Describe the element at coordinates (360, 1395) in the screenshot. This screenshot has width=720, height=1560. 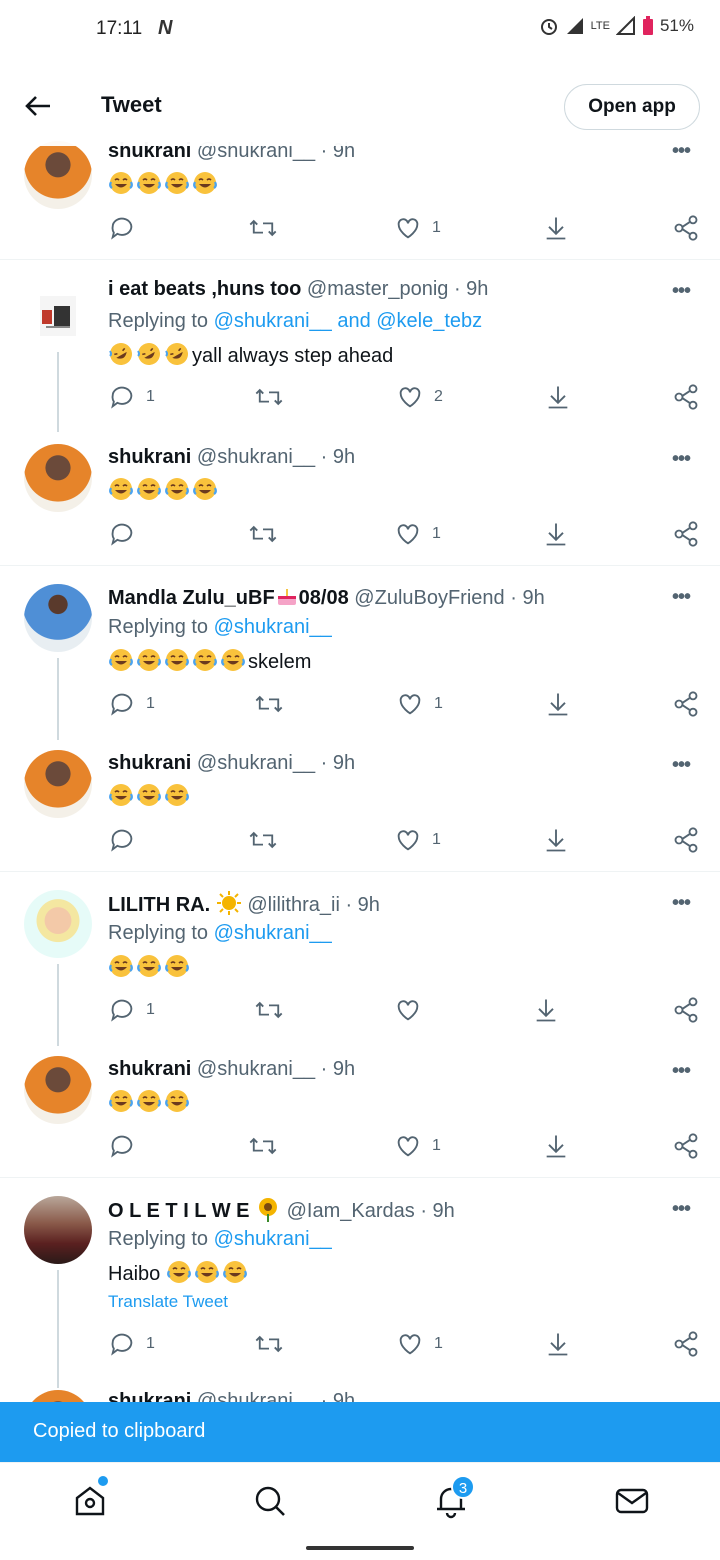
I see `tweet: shukrani @shukrani__ · 9h` at that location.